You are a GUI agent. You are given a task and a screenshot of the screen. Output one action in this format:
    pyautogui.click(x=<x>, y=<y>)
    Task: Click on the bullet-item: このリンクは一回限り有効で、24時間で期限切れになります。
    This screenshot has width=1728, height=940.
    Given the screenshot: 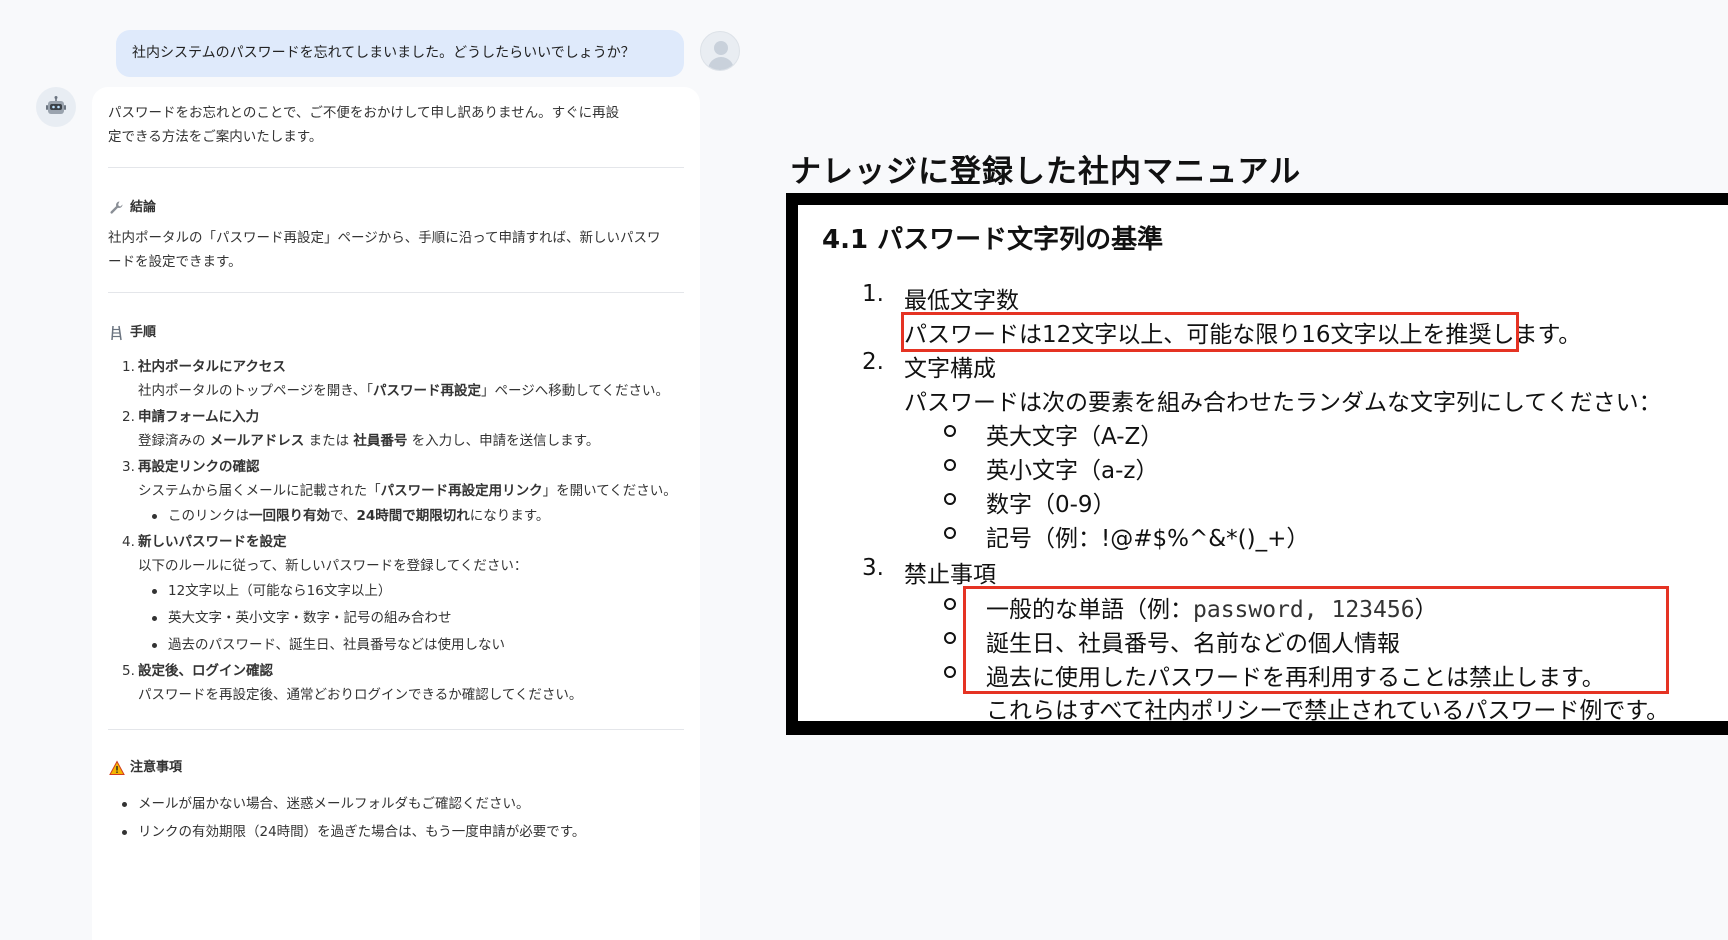 What is the action you would take?
    pyautogui.click(x=418, y=516)
    